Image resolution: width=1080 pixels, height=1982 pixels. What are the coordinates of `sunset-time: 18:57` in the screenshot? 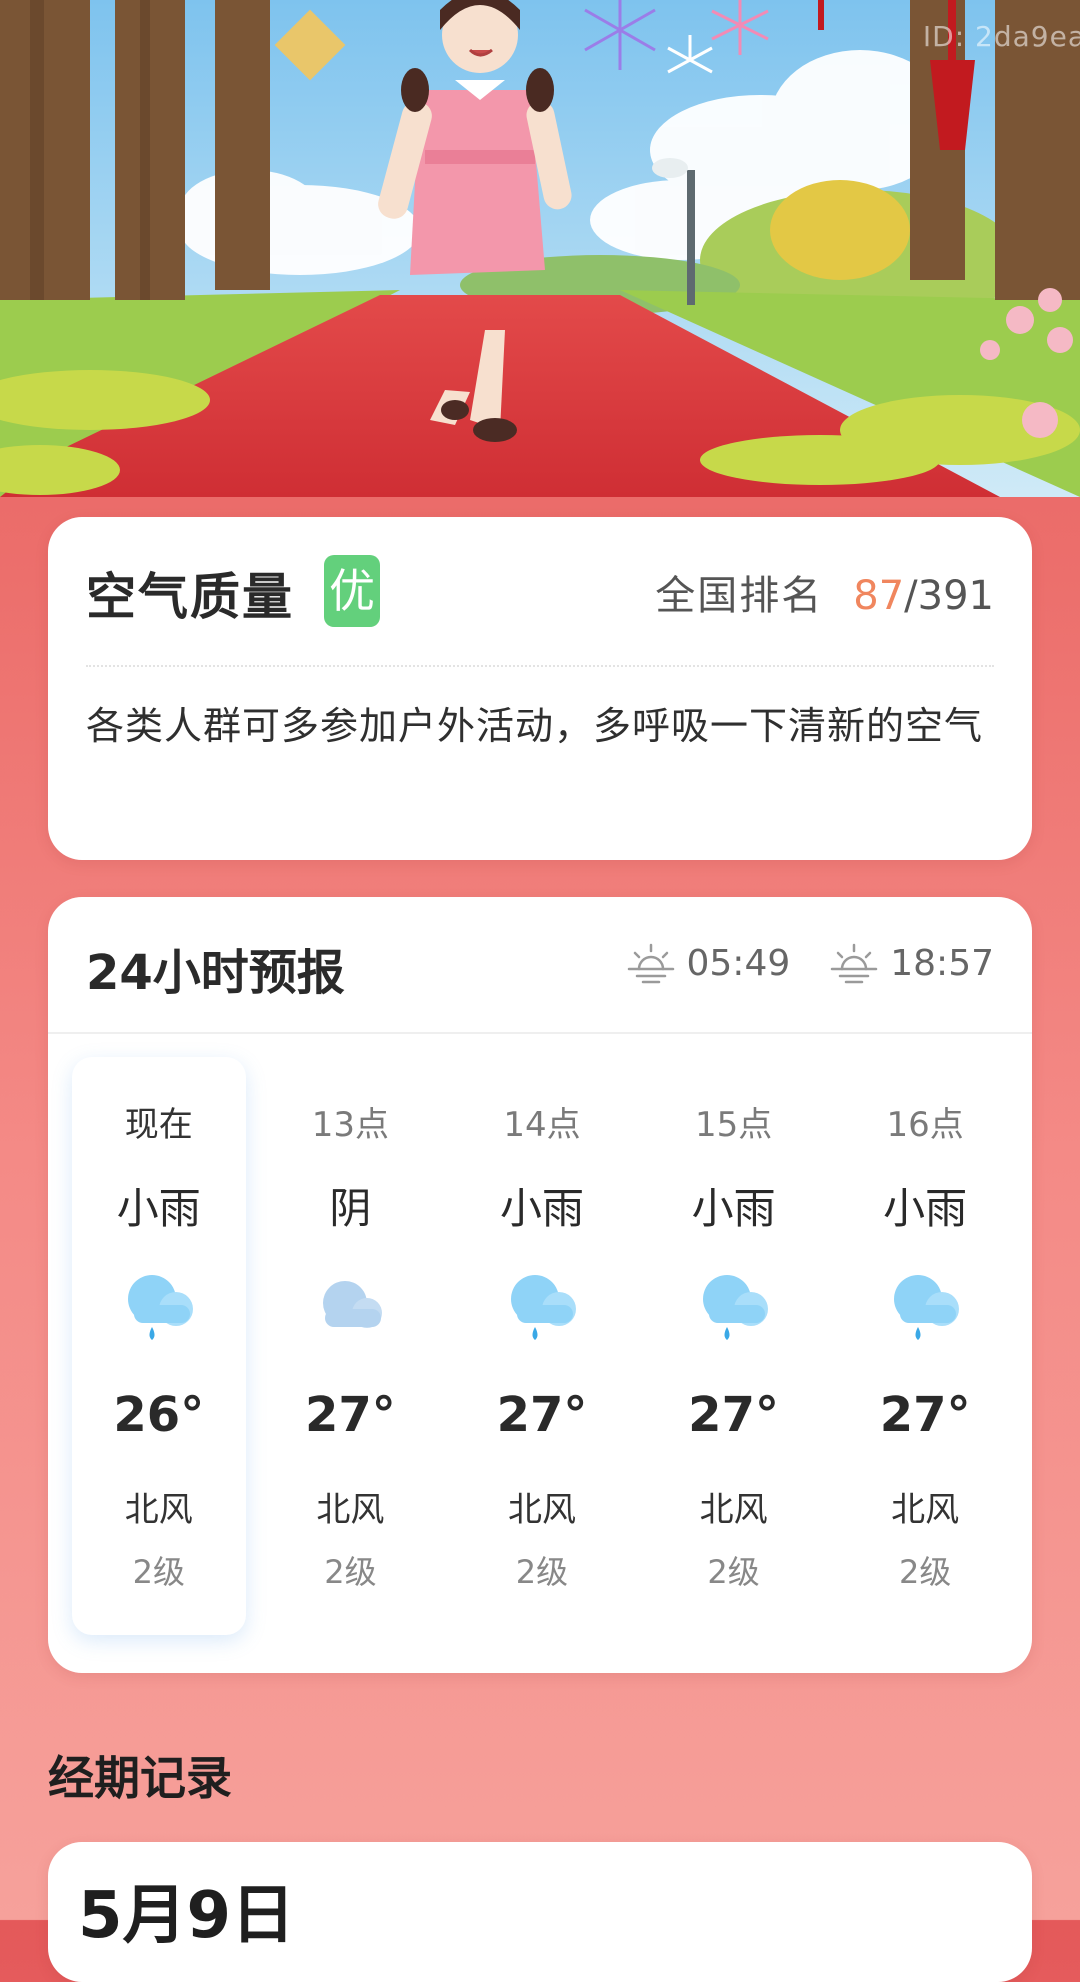 It's located at (942, 963).